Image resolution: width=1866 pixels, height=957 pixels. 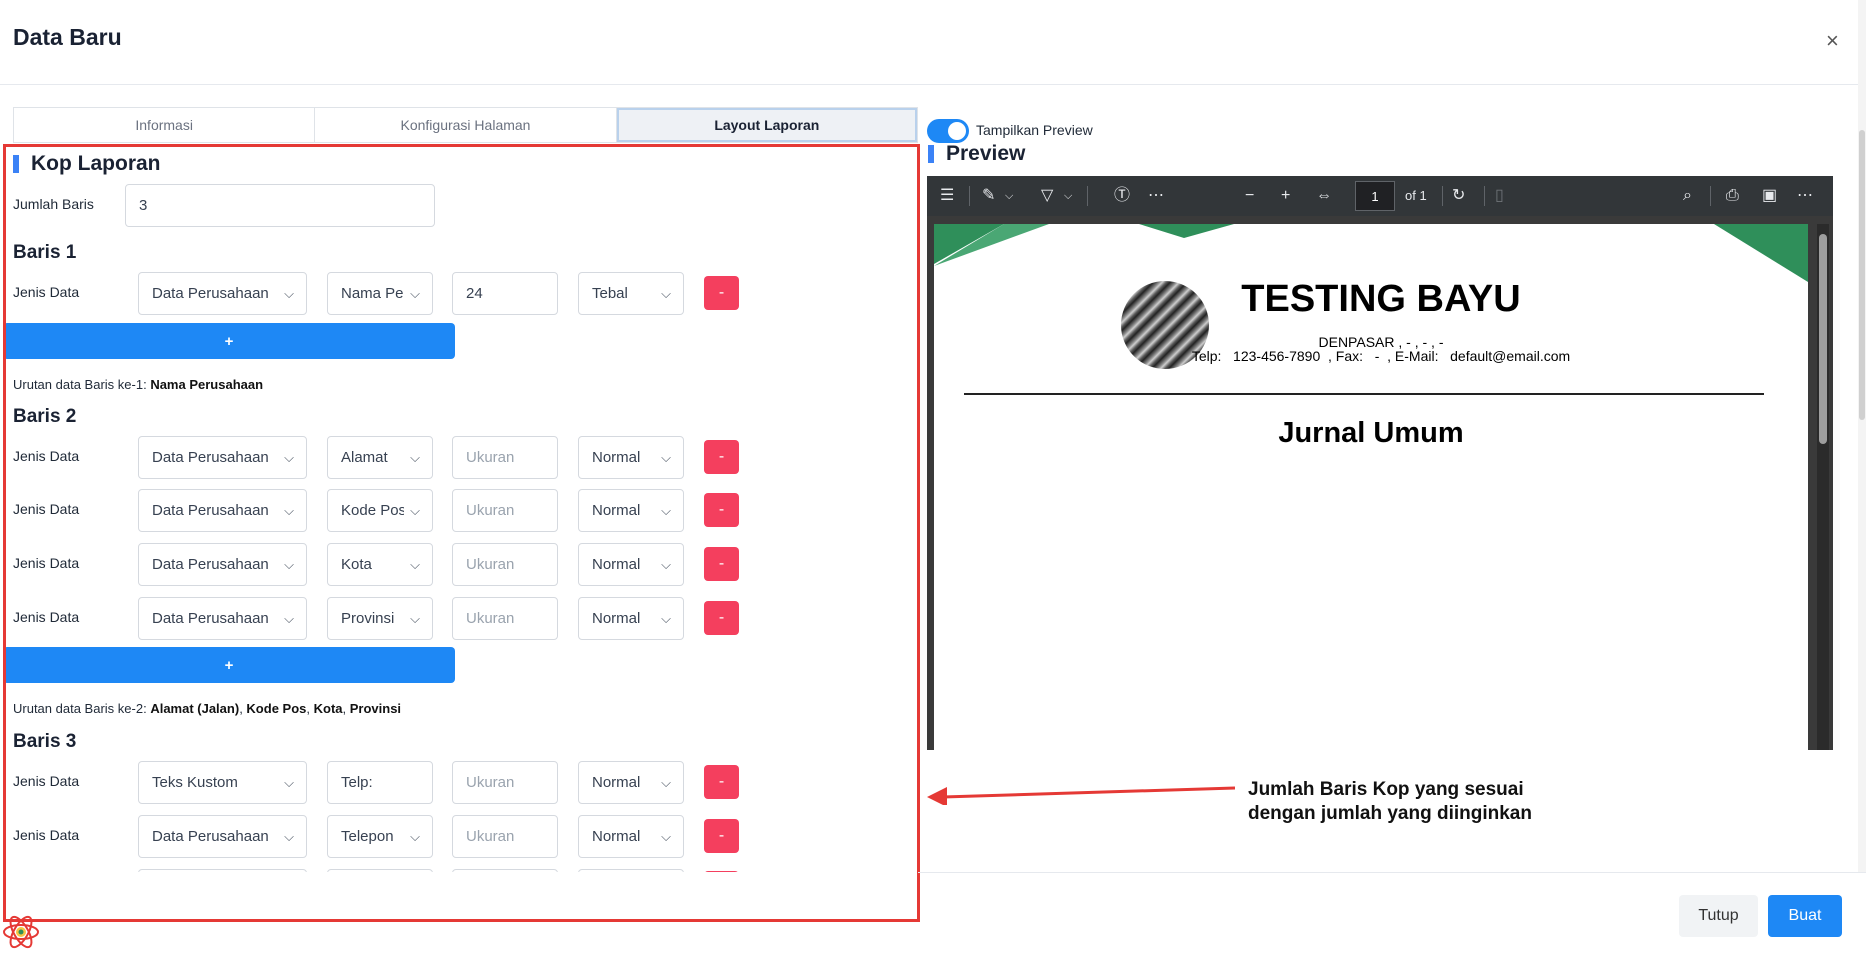 What do you see at coordinates (21, 932) in the screenshot?
I see `react-devtools-icon` at bounding box center [21, 932].